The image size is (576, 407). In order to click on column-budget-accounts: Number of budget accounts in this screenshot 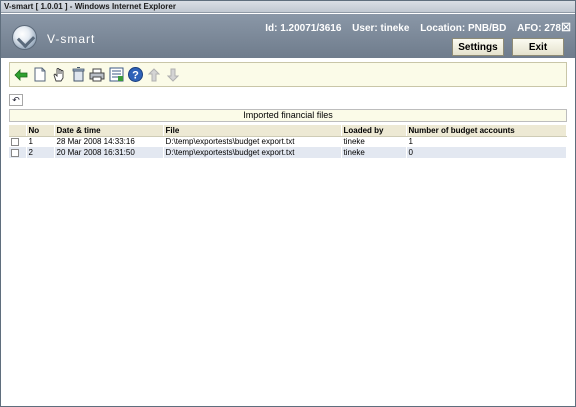, I will do `click(486, 131)`.